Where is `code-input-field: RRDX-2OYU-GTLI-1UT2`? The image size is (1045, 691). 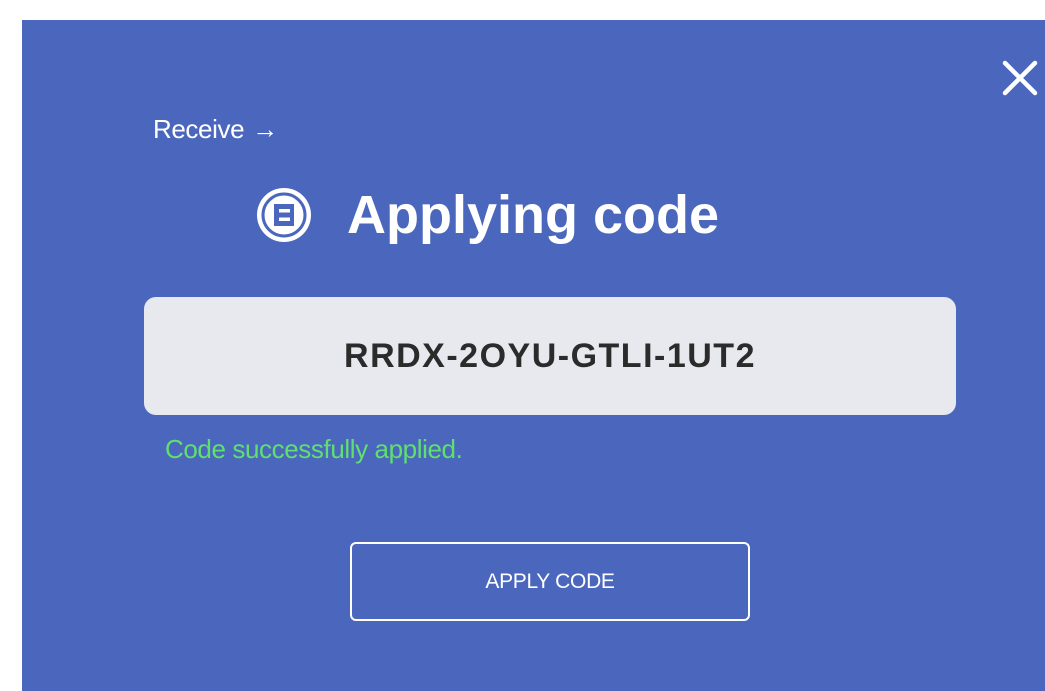 code-input-field: RRDX-2OYU-GTLI-1UT2 is located at coordinates (550, 356).